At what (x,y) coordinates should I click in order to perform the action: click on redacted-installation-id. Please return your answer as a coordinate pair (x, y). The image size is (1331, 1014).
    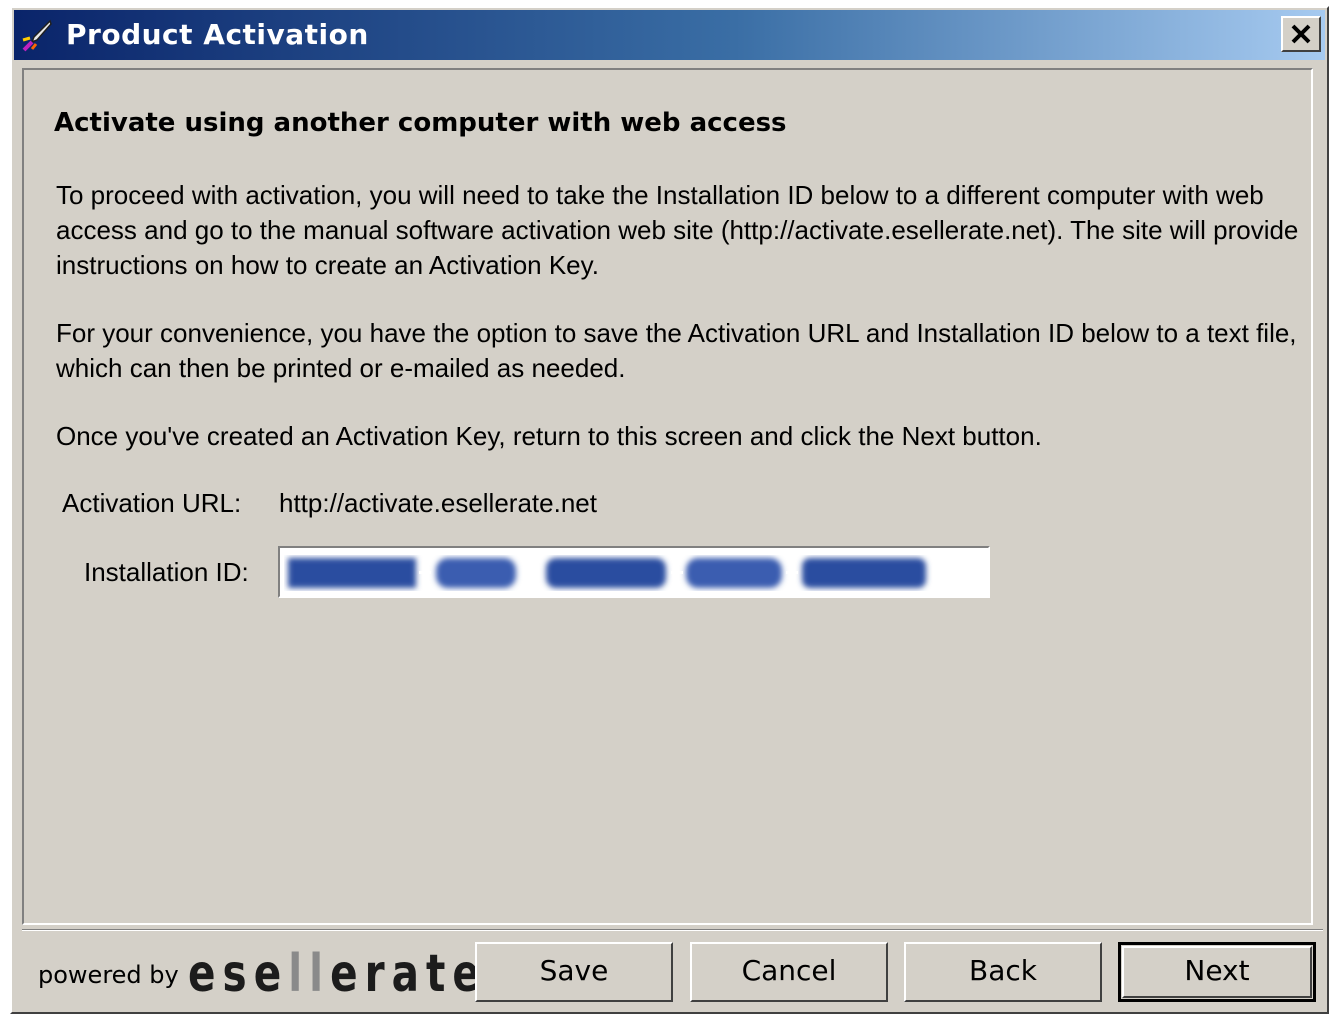
    Looking at the image, I should click on (607, 573).